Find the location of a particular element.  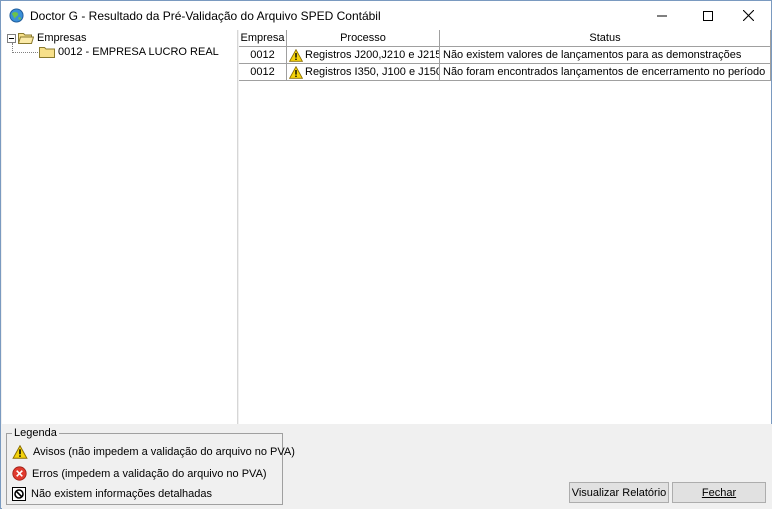

legend-title: Legenda is located at coordinates (35, 433).